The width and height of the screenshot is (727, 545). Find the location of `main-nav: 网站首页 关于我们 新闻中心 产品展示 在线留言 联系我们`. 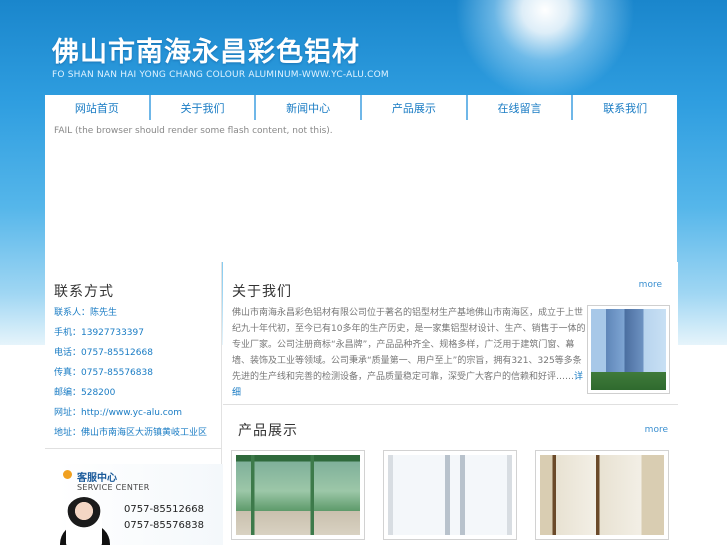

main-nav: 网站首页 关于我们 新闻中心 产品展示 在线留言 联系我们 is located at coordinates (361, 107).